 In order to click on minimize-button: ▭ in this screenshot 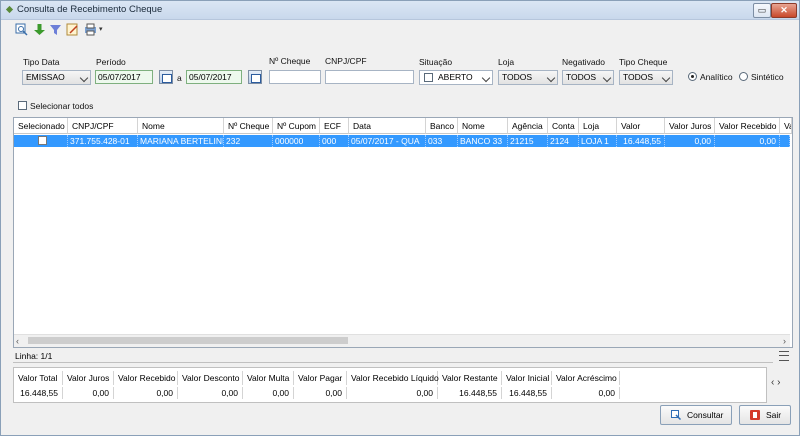, I will do `click(762, 10)`.